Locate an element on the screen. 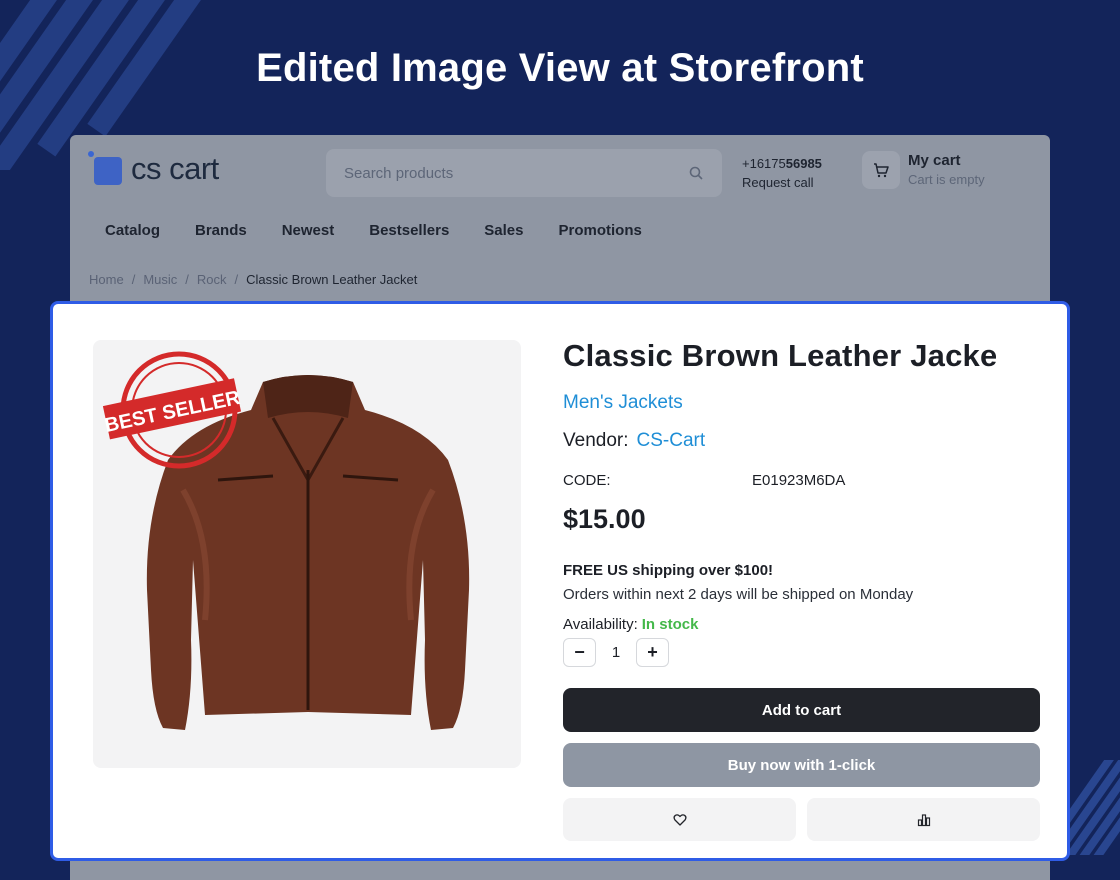 The height and width of the screenshot is (880, 1120). compare-button is located at coordinates (923, 819).